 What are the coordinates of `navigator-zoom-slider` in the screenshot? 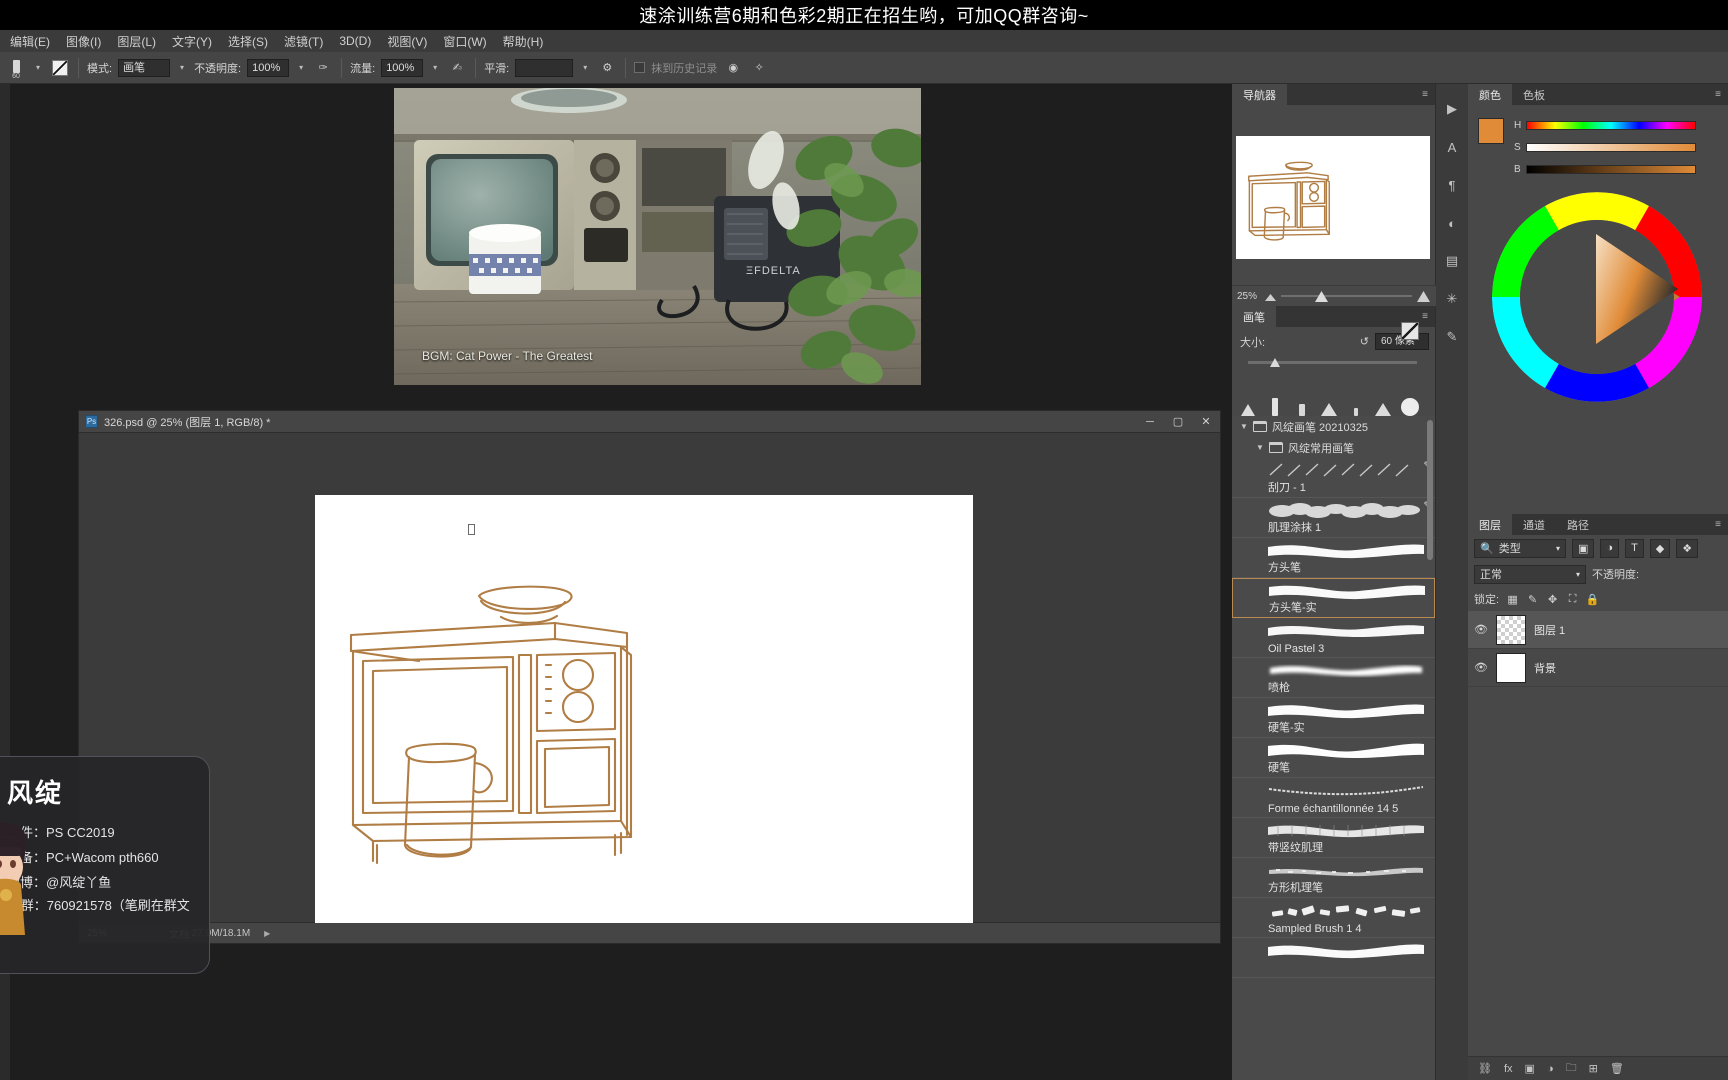 It's located at (1346, 296).